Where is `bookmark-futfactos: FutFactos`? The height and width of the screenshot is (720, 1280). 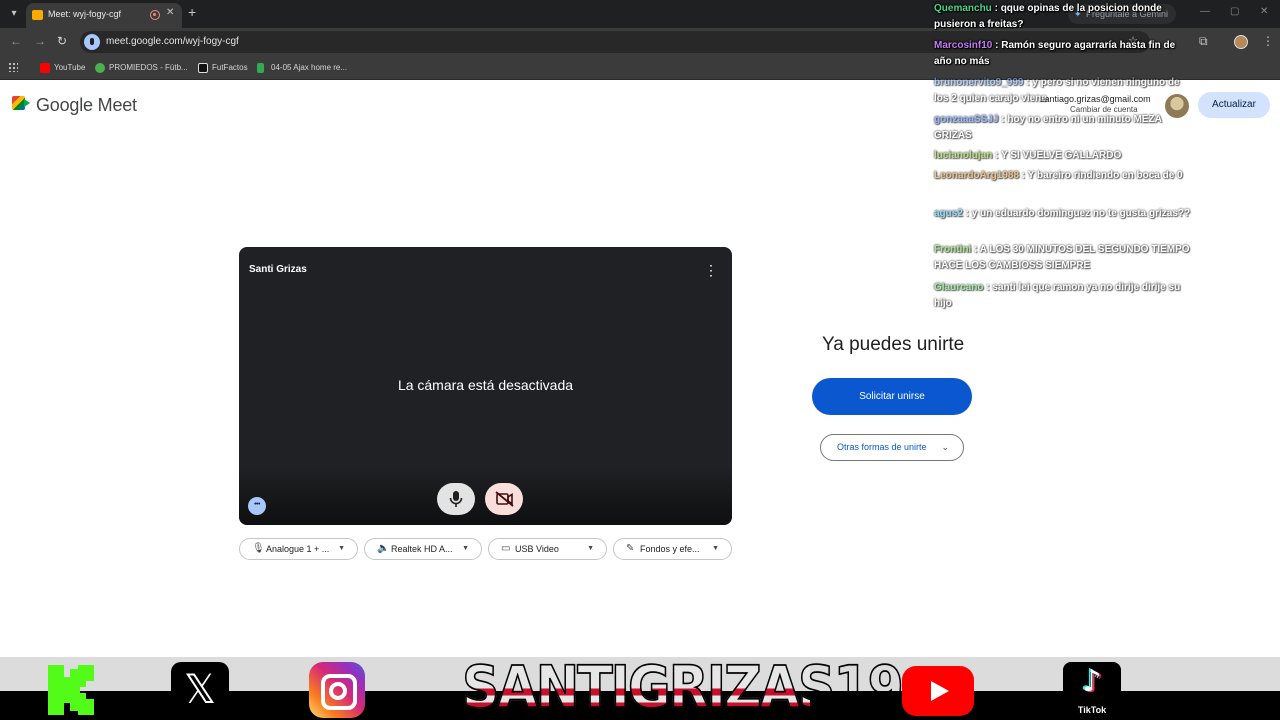
bookmark-futfactos: FutFactos is located at coordinates (223, 68).